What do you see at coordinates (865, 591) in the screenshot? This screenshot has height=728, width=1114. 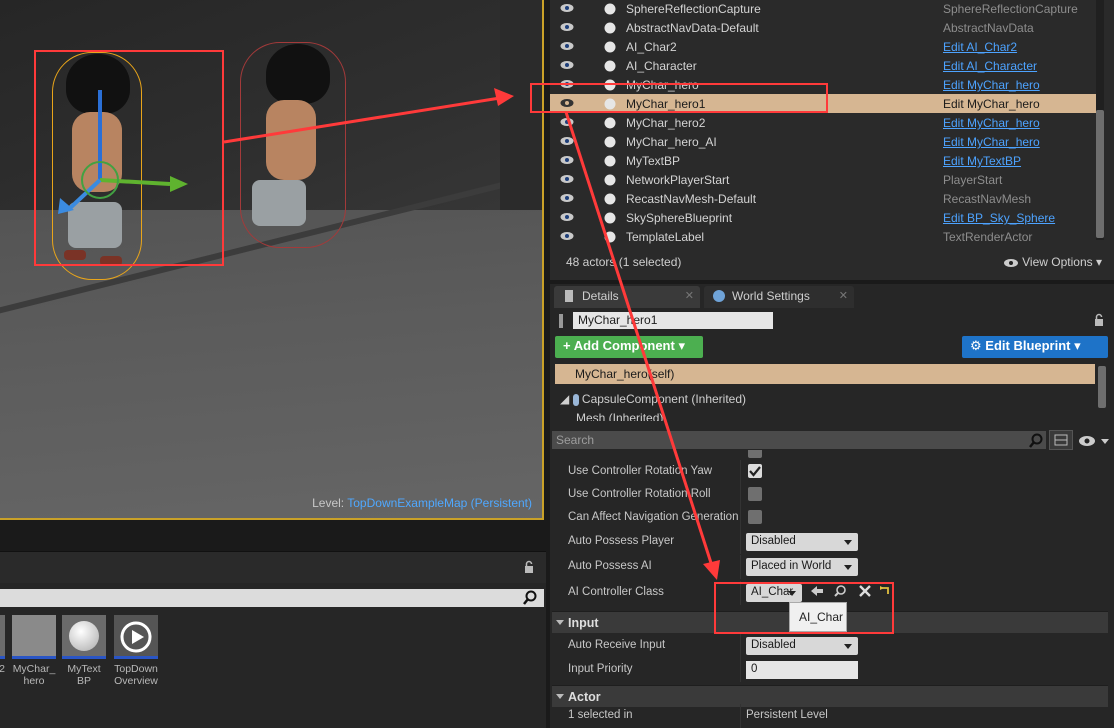 I see `clear-icon` at bounding box center [865, 591].